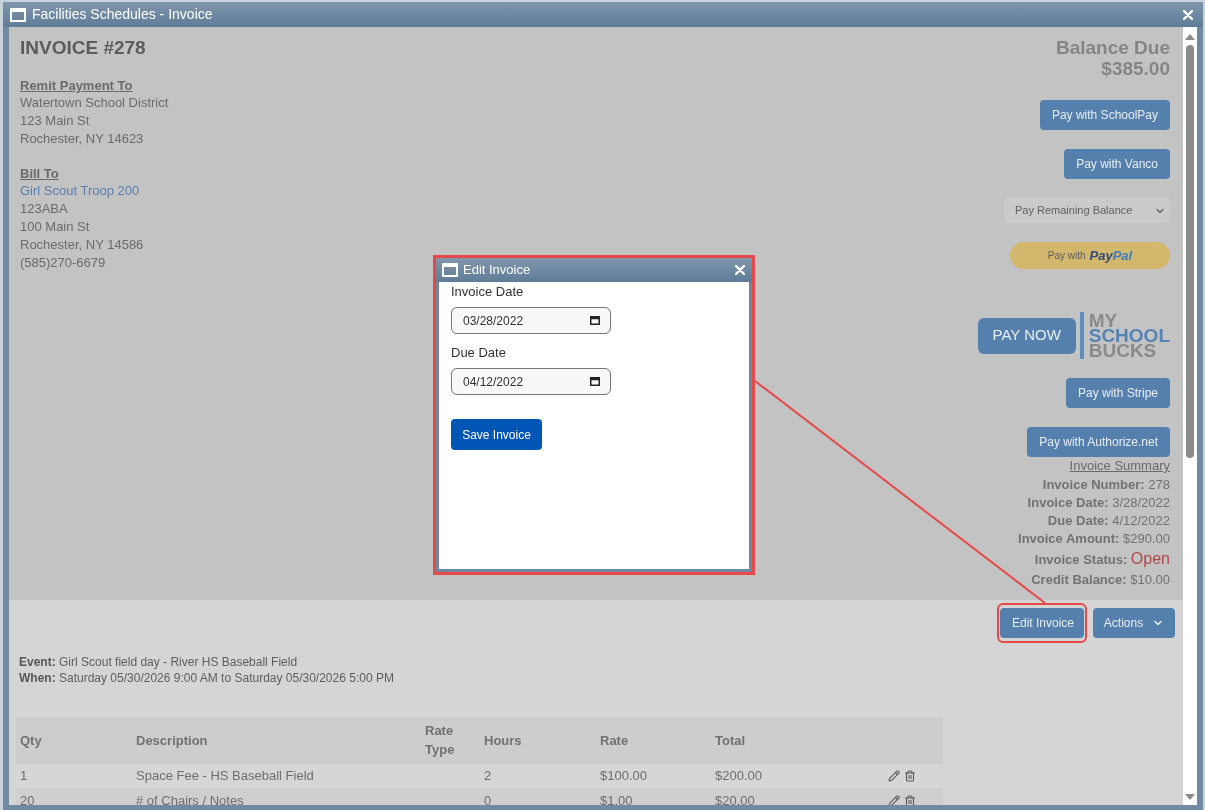 This screenshot has height=810, width=1205. I want to click on payment-select: Pay Remaining Balance, so click(1087, 210).